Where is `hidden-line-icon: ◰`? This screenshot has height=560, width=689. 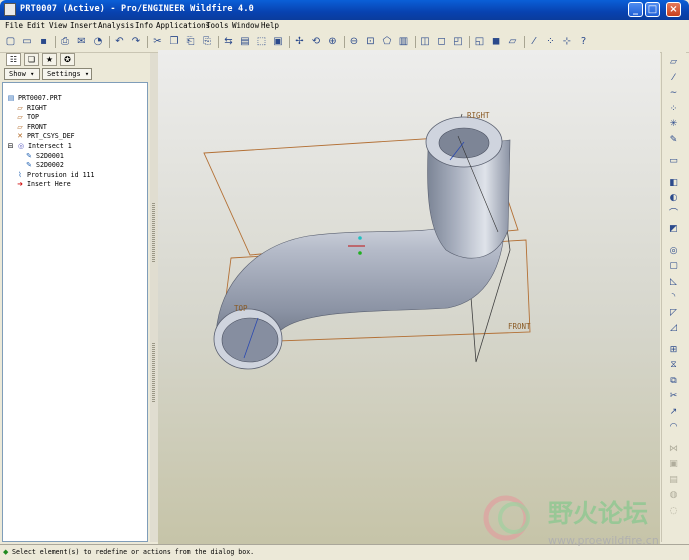
hidden-line-icon: ◰ is located at coordinates (458, 41).